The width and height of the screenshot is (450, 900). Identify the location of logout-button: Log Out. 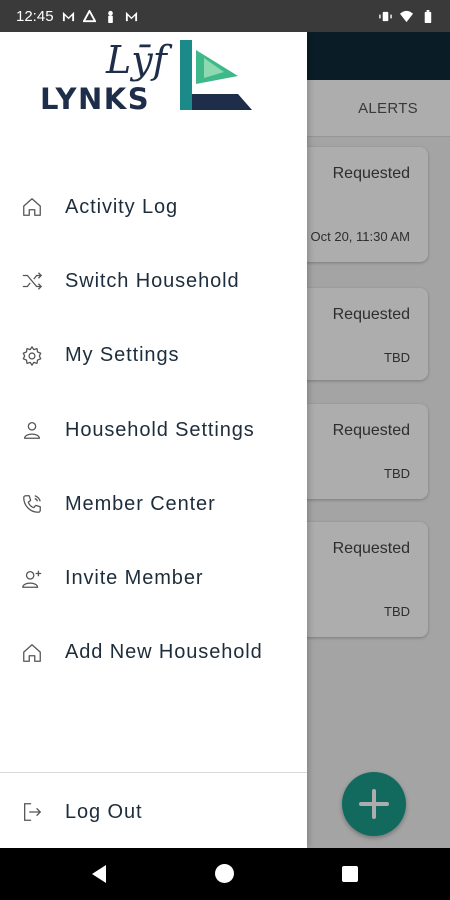
(153, 812).